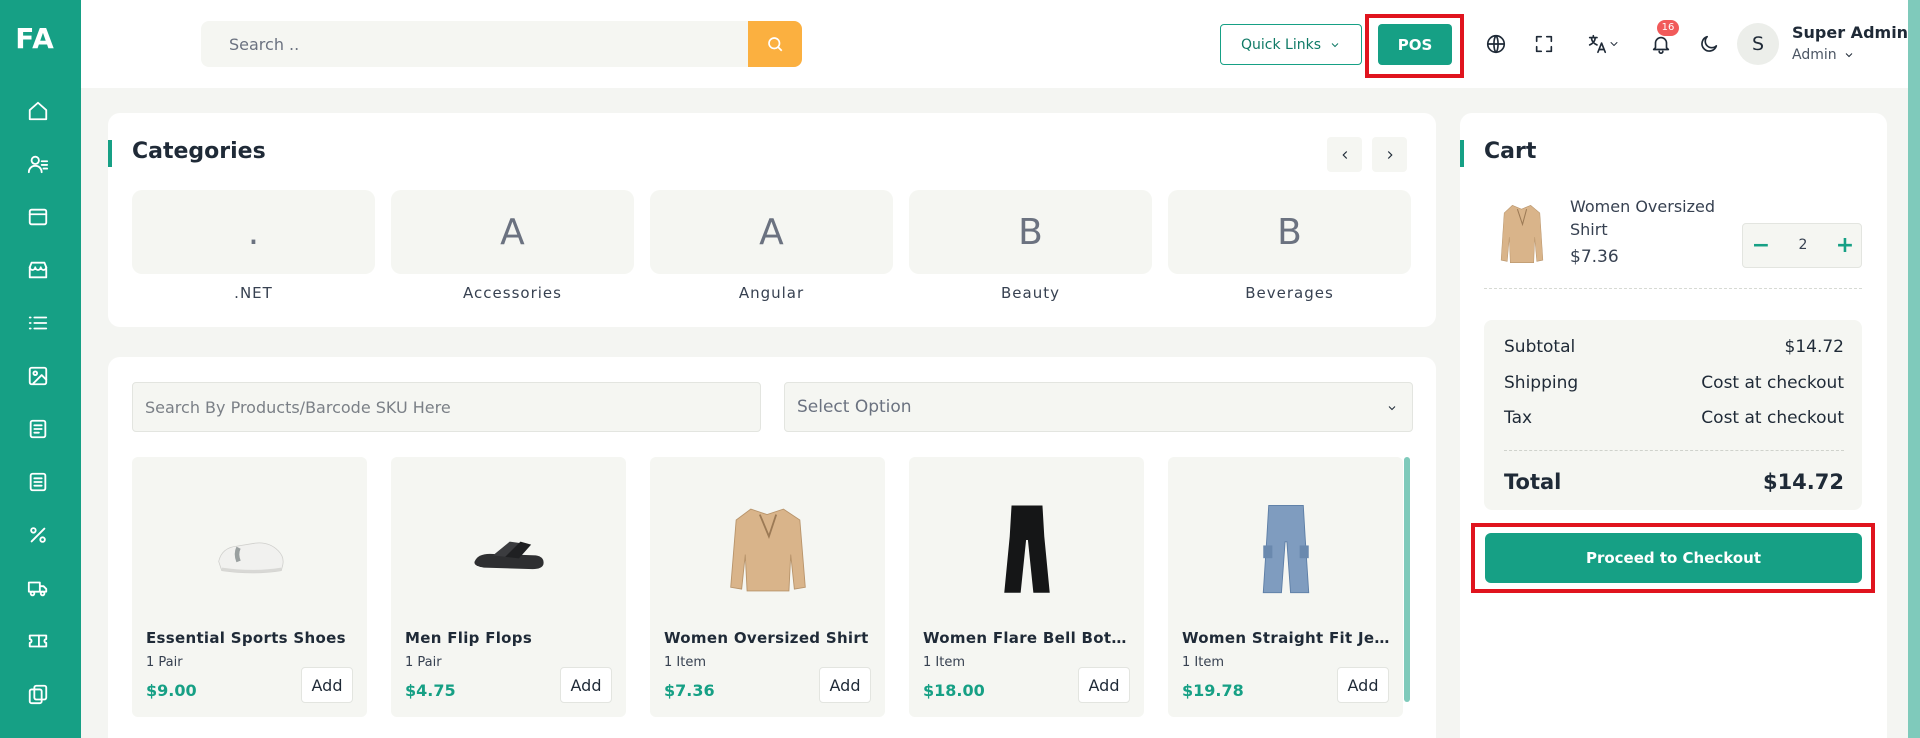 The height and width of the screenshot is (738, 1920). What do you see at coordinates (171, 690) in the screenshot?
I see `product-price: $9.00` at bounding box center [171, 690].